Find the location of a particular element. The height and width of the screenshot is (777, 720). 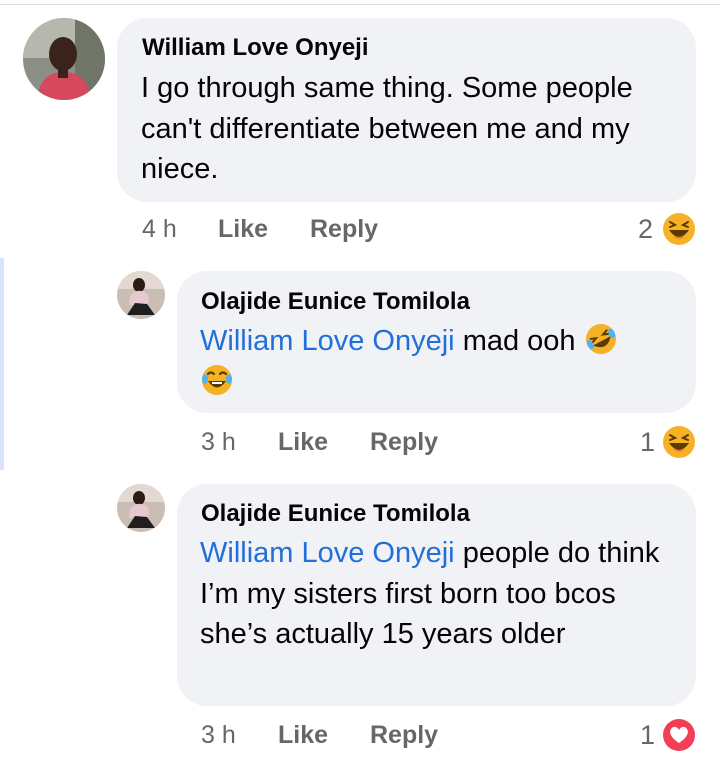

reply-text: William Love Onyeji mad ooh is located at coordinates (435, 361).